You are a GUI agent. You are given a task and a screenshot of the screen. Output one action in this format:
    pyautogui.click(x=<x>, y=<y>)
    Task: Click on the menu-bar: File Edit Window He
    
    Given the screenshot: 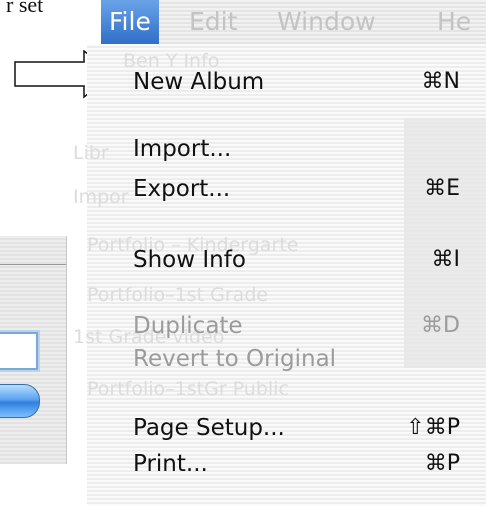 What is the action you would take?
    pyautogui.click(x=293, y=22)
    